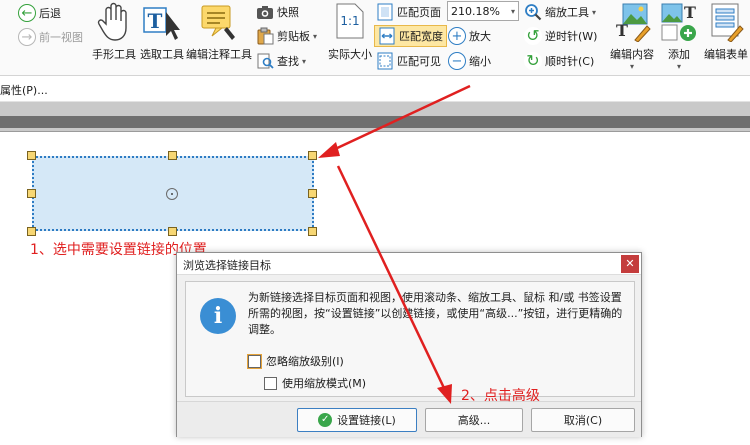  Describe the element at coordinates (227, 265) in the screenshot. I see `dialog-title: 浏览选择链接目标` at that location.